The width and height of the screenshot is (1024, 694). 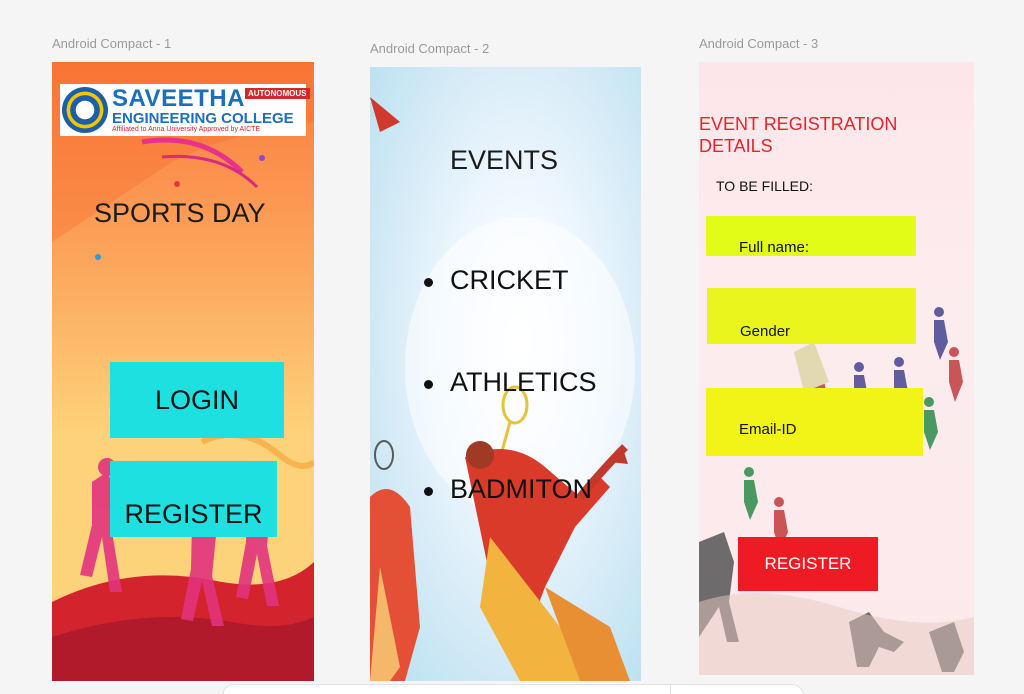 I want to click on email-field: Email-ID, so click(x=814, y=422).